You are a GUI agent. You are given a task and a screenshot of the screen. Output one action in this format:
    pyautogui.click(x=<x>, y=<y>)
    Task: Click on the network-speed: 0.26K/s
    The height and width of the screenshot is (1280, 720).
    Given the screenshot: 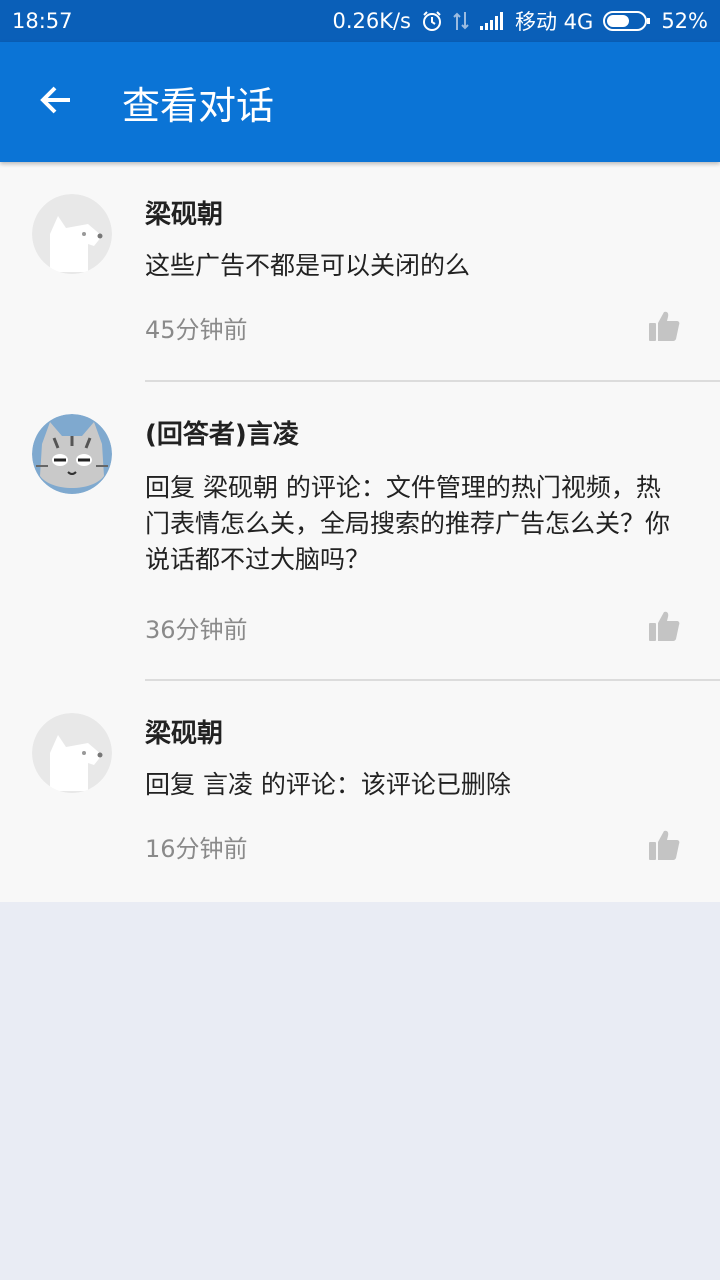 What is the action you would take?
    pyautogui.click(x=371, y=21)
    